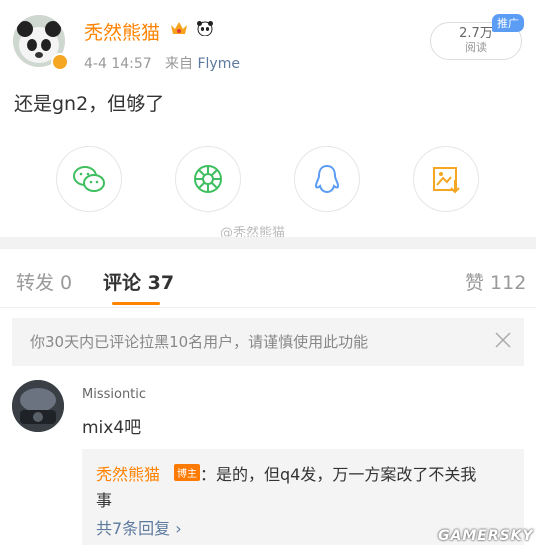 This screenshot has width=536, height=549. I want to click on qq-icon, so click(327, 179).